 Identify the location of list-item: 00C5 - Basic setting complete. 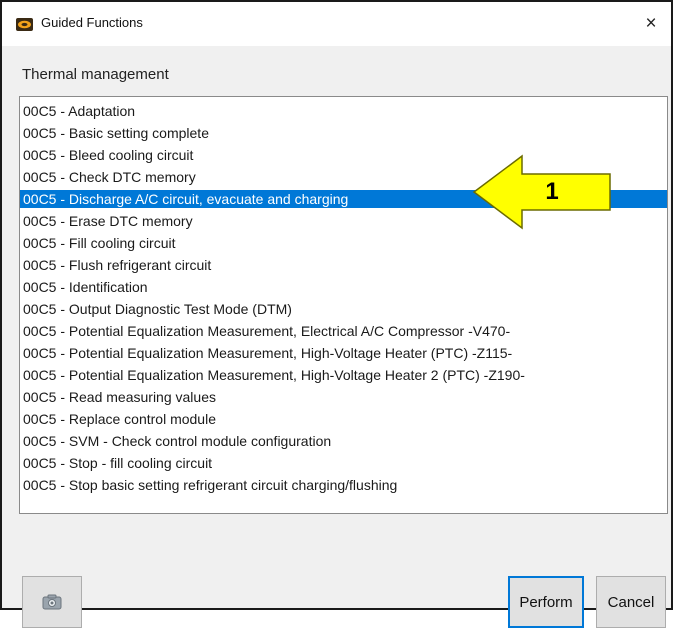
(343, 133).